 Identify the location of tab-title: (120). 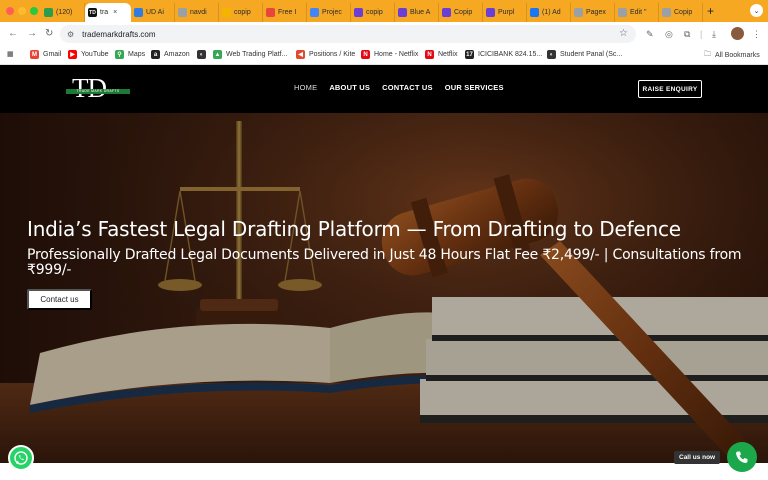
(64, 12).